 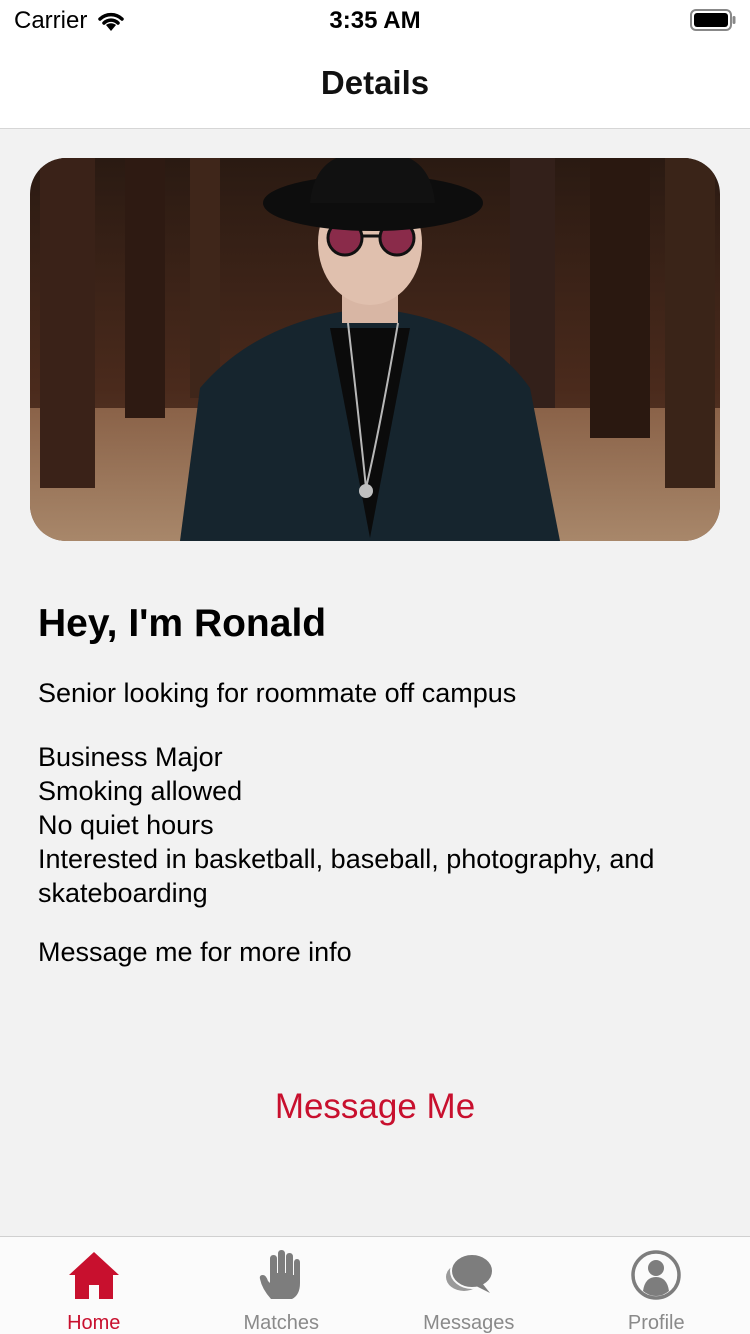 I want to click on tab-bar: Home Matches Messages Profile, so click(x=375, y=1285).